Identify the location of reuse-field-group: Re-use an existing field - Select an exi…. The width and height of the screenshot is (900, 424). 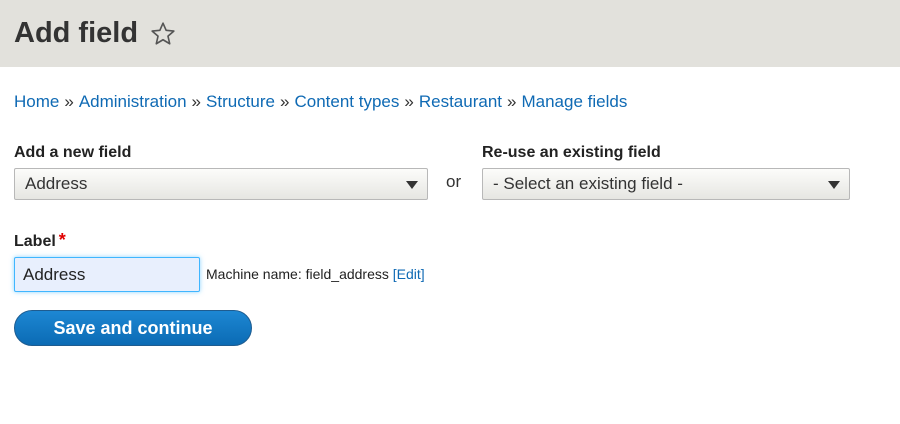
(666, 172).